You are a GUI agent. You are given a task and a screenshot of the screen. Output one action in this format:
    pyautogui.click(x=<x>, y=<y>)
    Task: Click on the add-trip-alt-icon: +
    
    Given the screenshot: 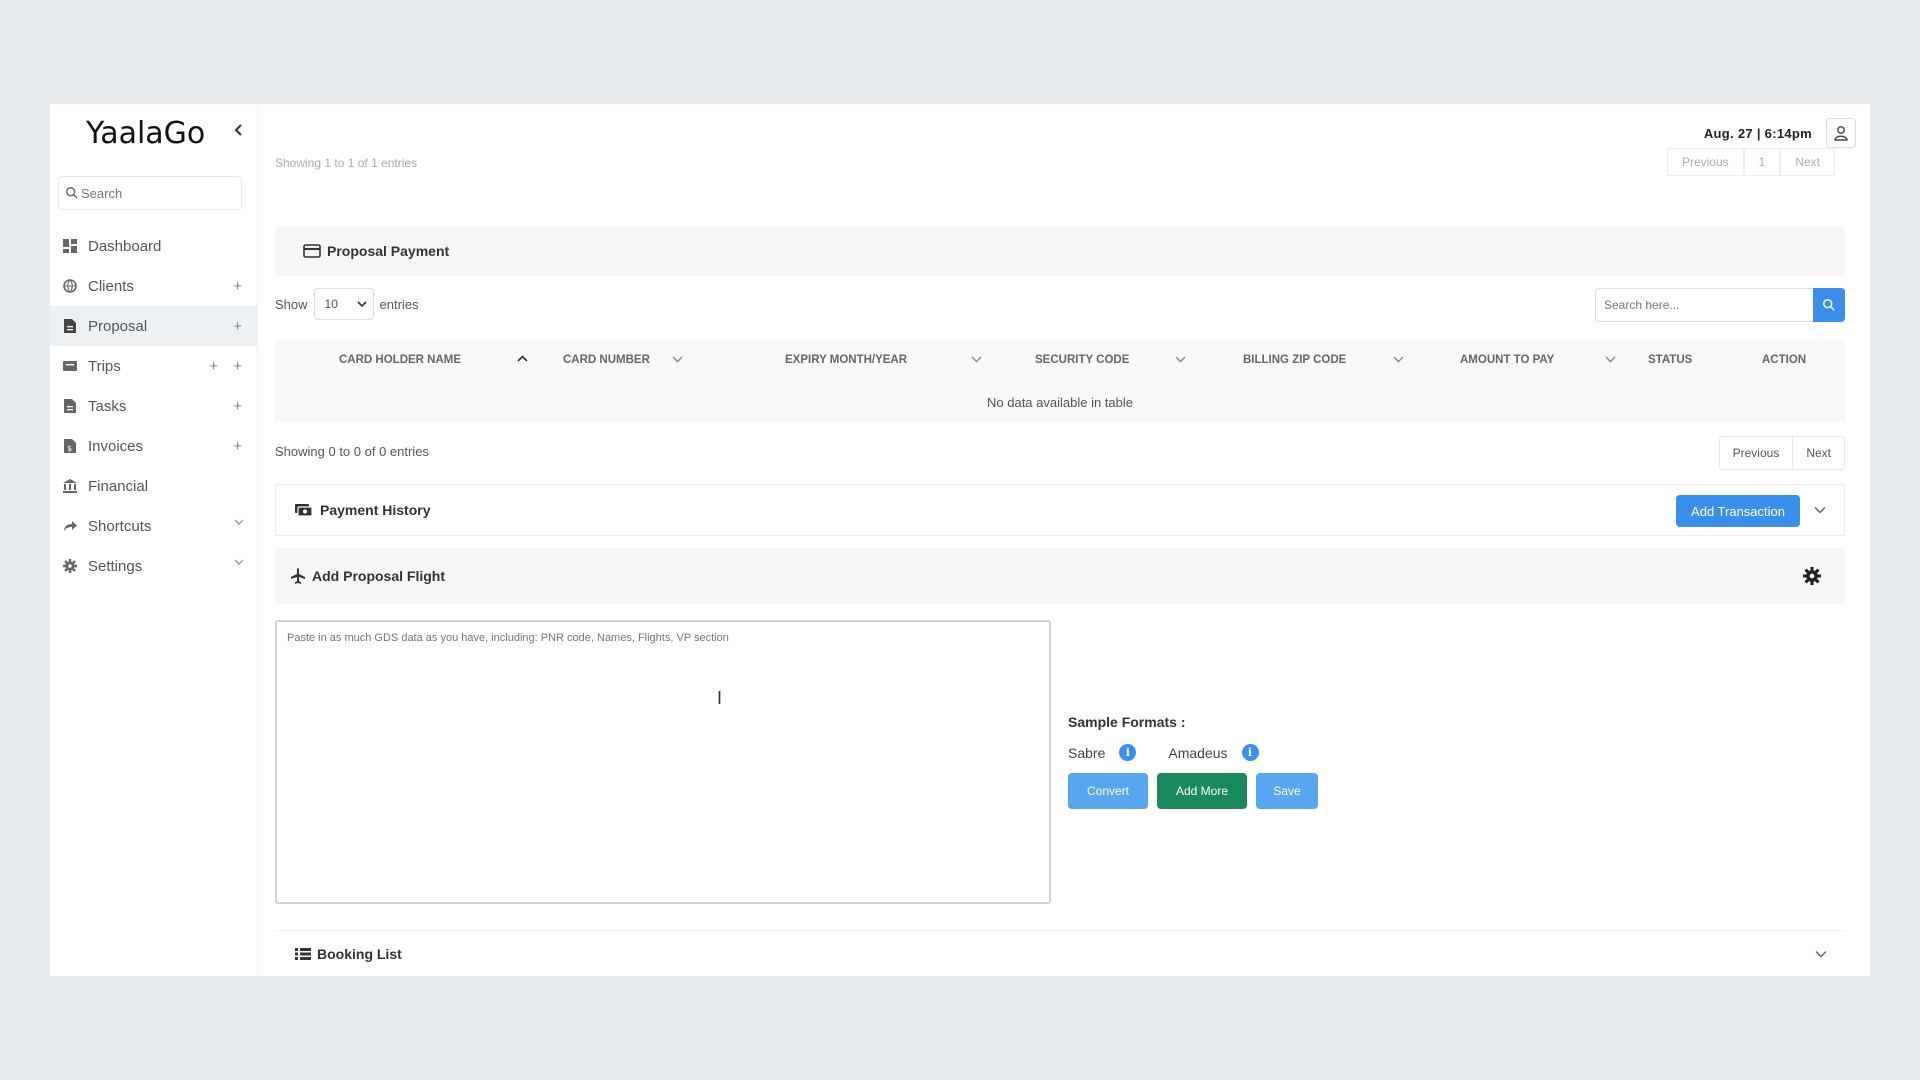 What is the action you would take?
    pyautogui.click(x=237, y=366)
    